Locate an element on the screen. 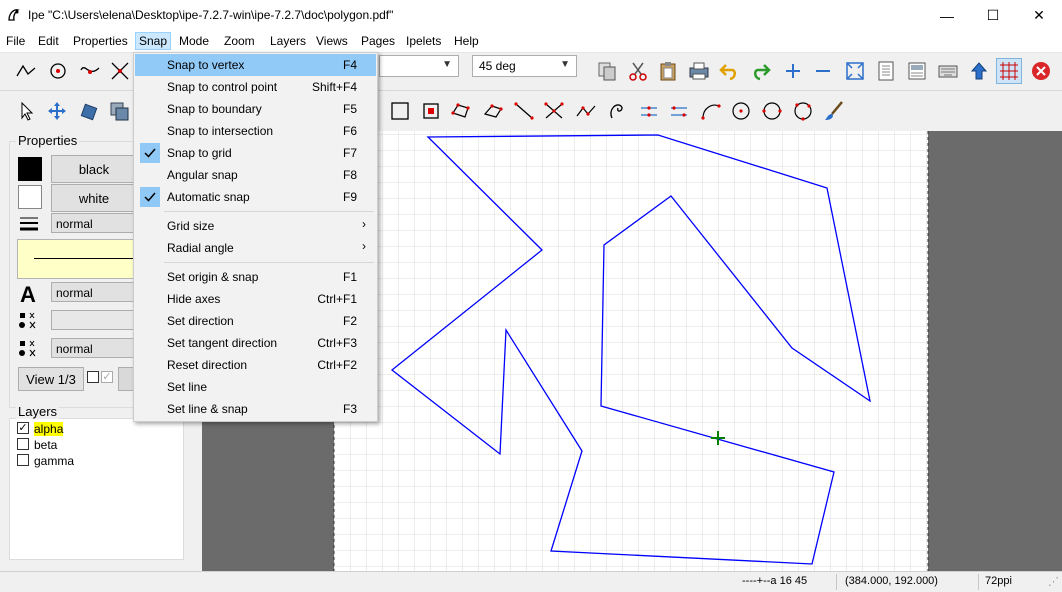 This screenshot has height=592, width=1062. menu-mode: Mode is located at coordinates (194, 41).